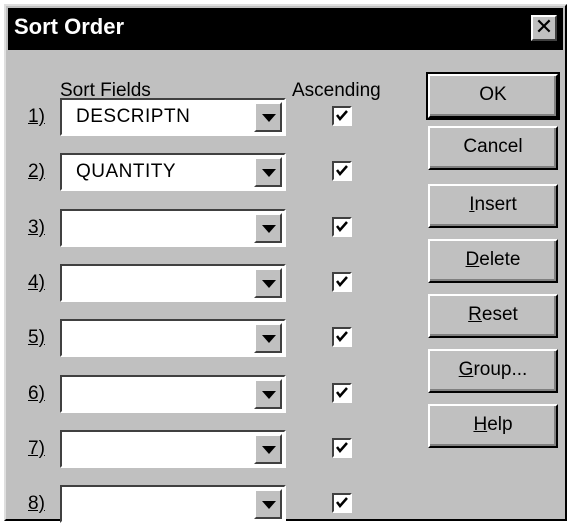 This screenshot has height=525, width=571. I want to click on row-number: 7), so click(36, 448).